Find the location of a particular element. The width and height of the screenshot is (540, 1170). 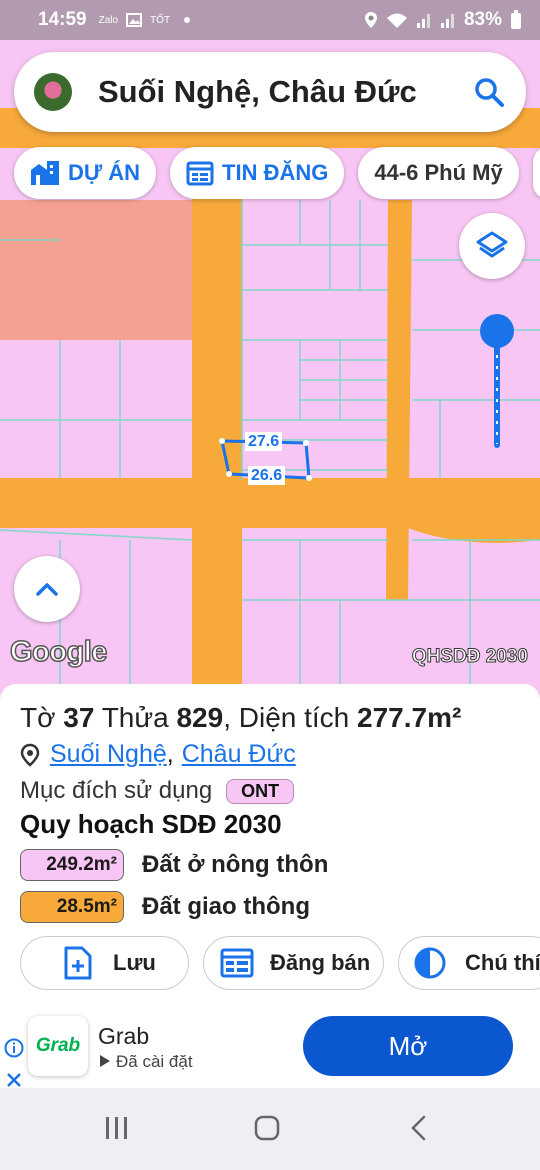

grab-logo: Grab is located at coordinates (58, 1046).